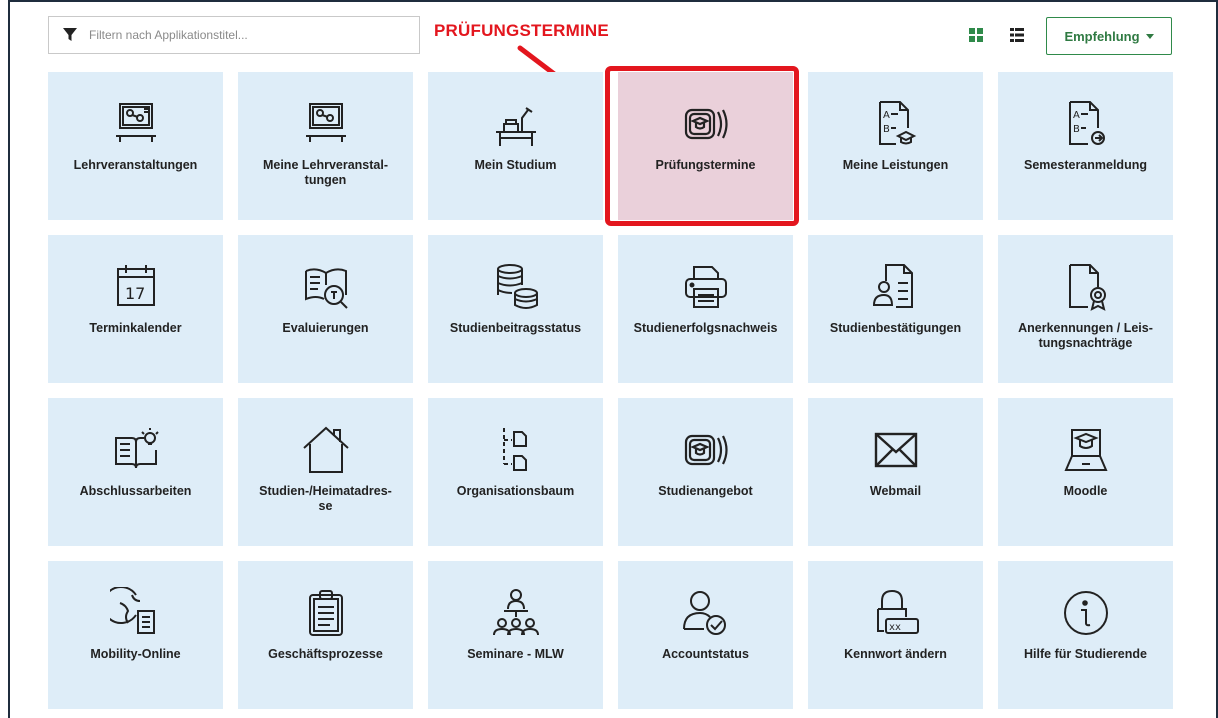 The image size is (1218, 718). What do you see at coordinates (897, 611) in the screenshot?
I see `password-lock-icon: xx_` at bounding box center [897, 611].